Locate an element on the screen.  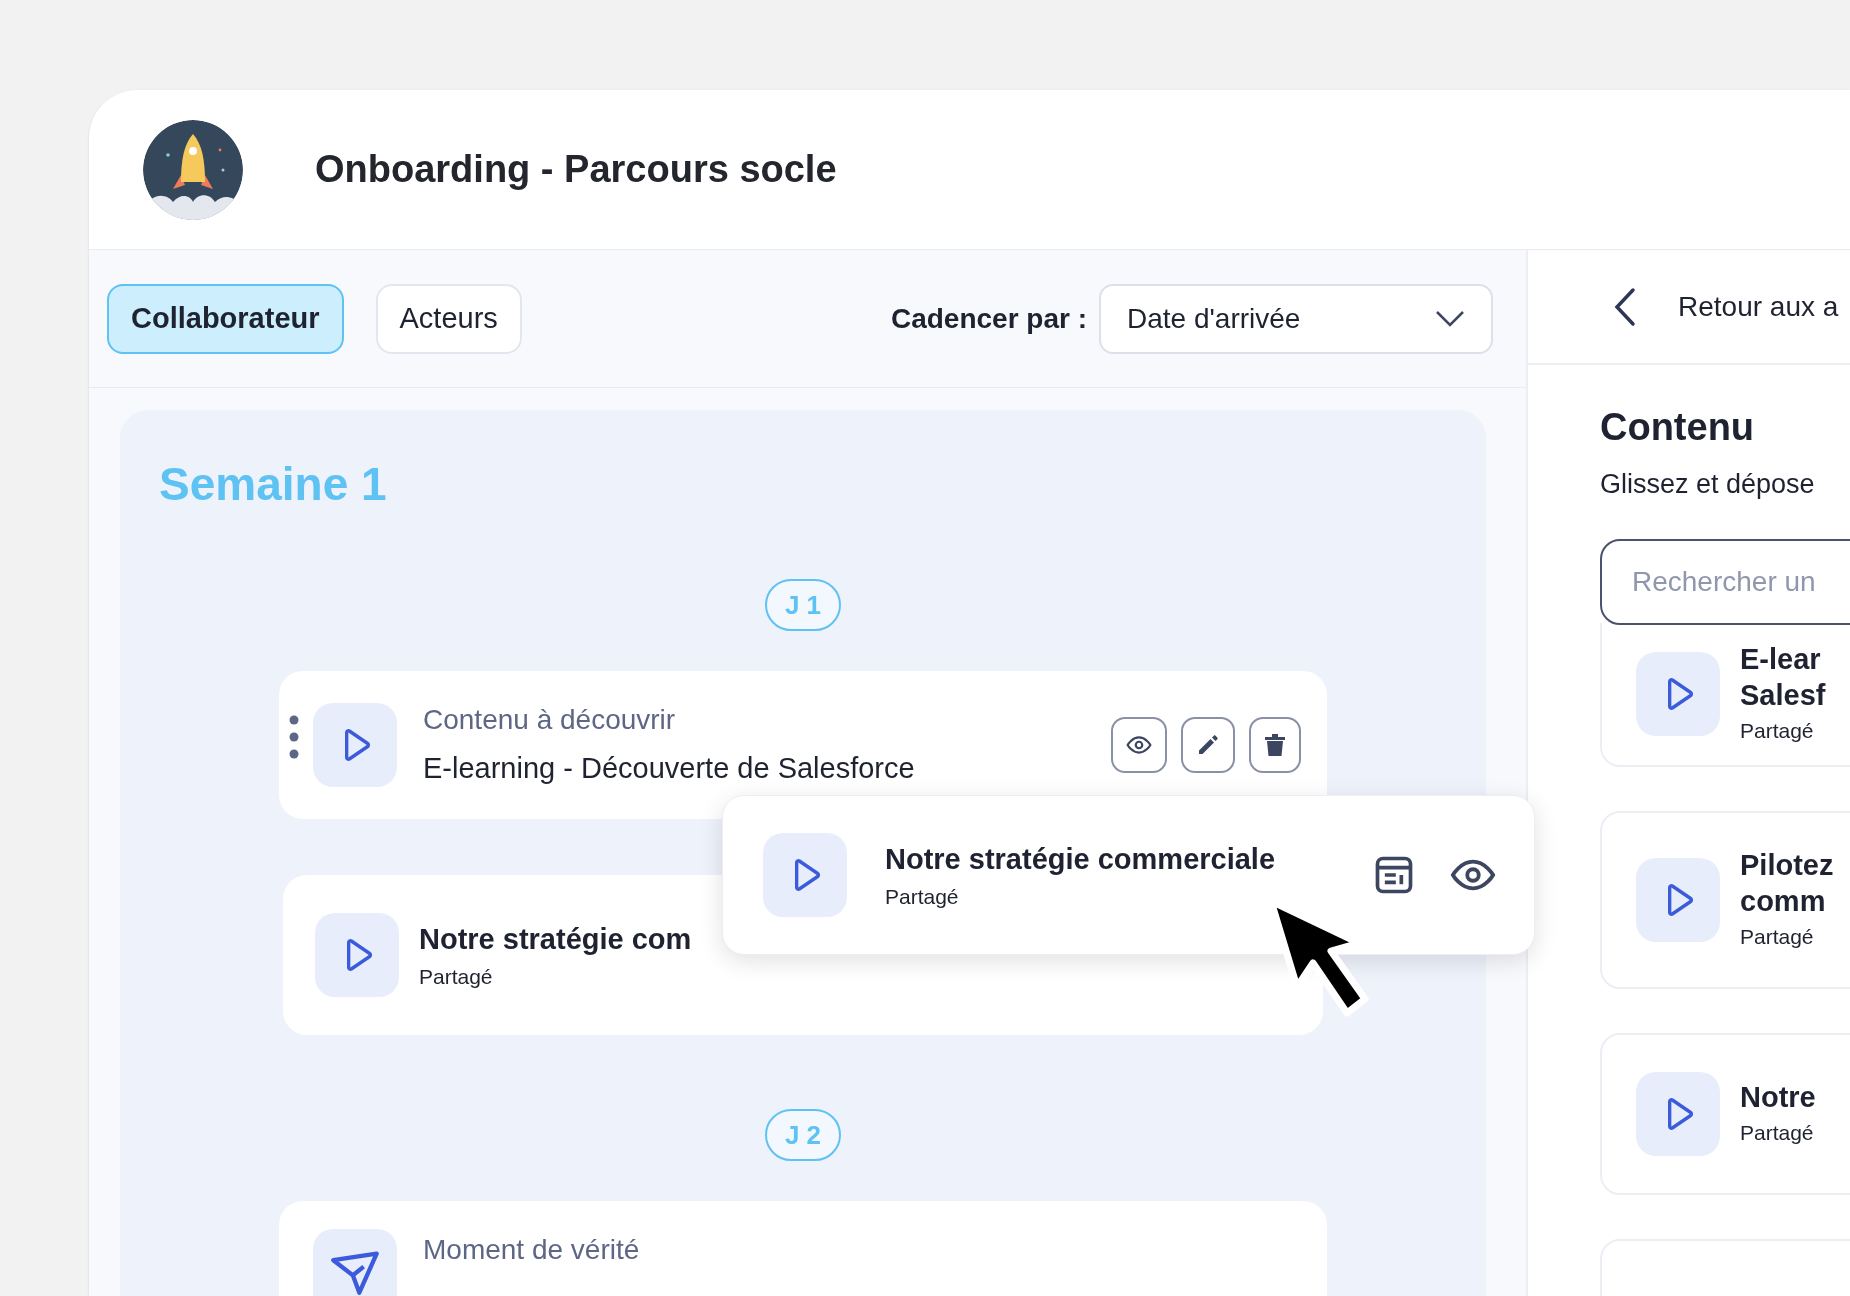
delete-button is located at coordinates (1275, 745).